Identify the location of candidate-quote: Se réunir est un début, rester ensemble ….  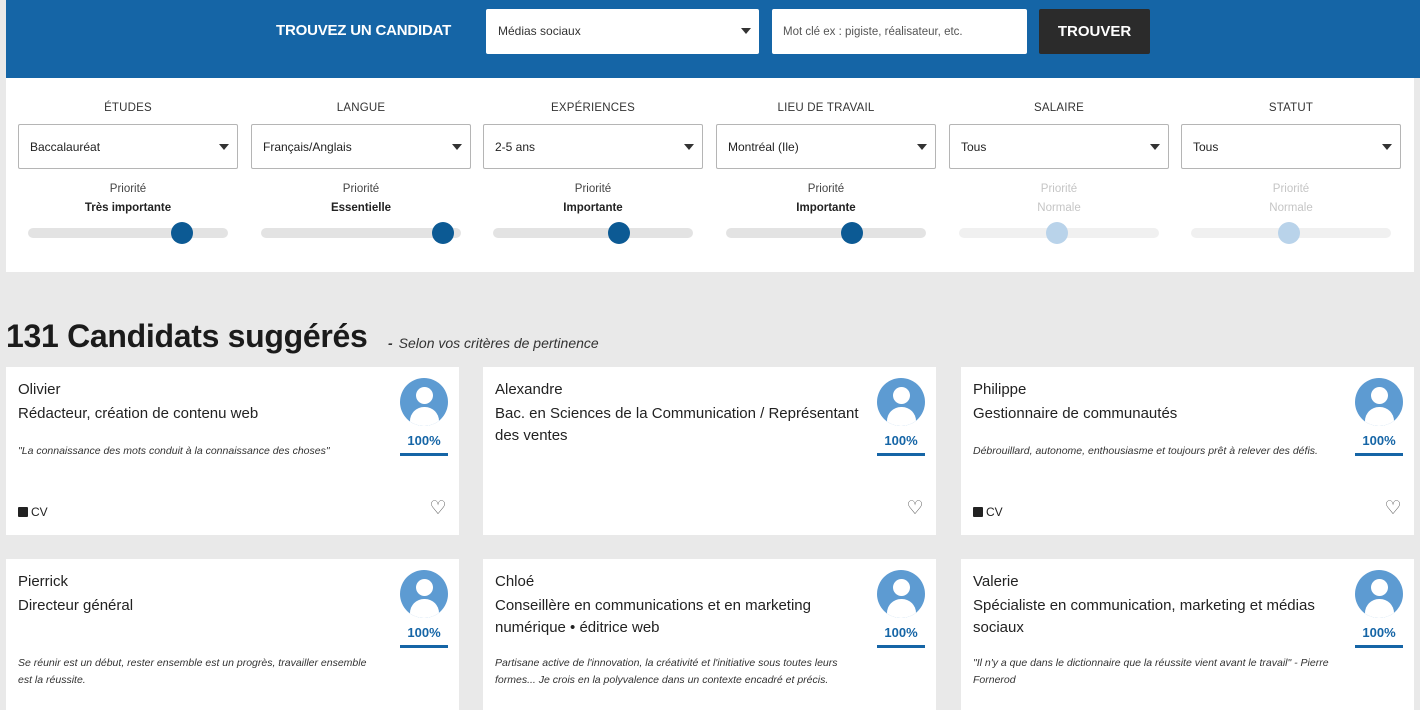
(192, 671).